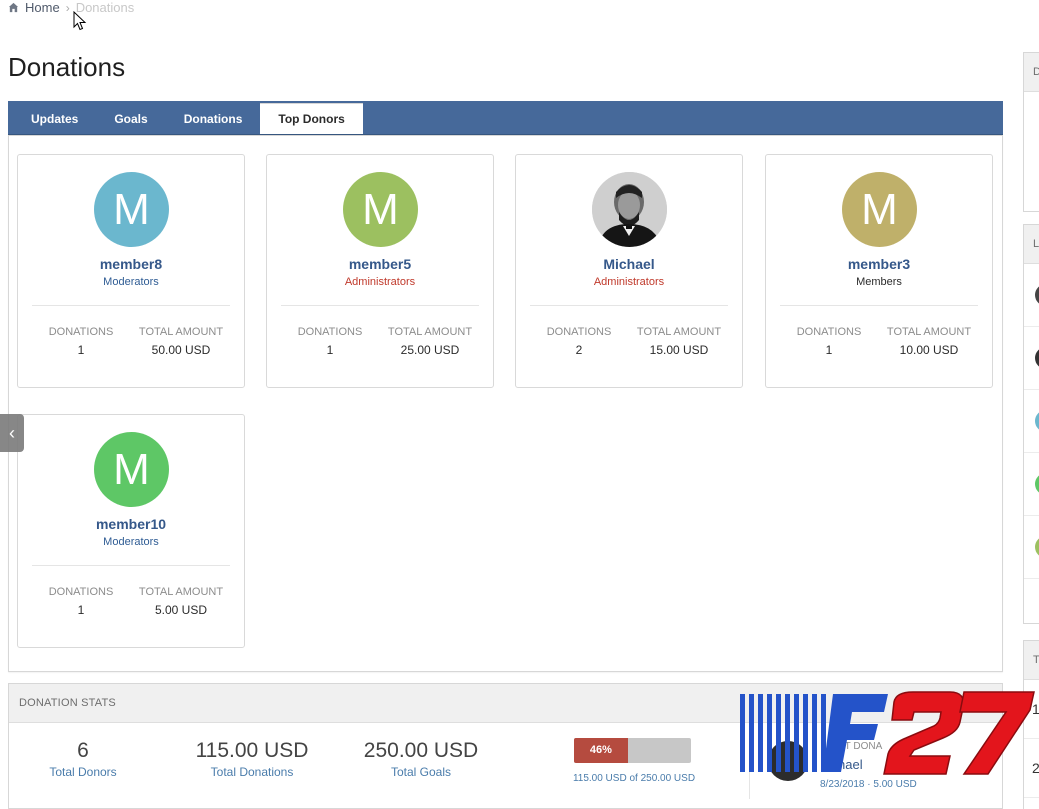 The image size is (1039, 809). I want to click on goal-progress-fill: 46%, so click(601, 750).